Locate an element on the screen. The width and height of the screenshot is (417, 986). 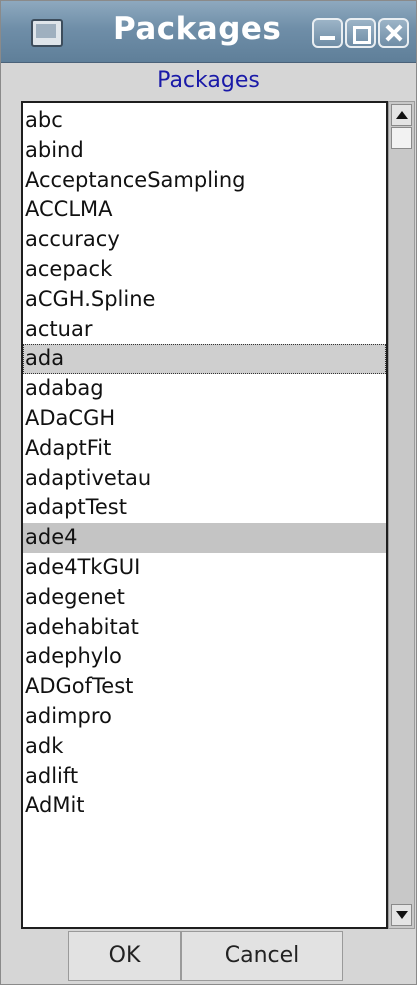
minimize-icon is located at coordinates (327, 33).